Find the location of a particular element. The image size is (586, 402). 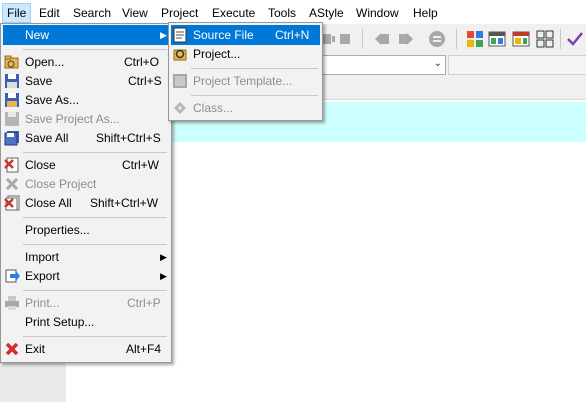

menu-item-source-file: Source File Ctrl+N is located at coordinates (245, 35).